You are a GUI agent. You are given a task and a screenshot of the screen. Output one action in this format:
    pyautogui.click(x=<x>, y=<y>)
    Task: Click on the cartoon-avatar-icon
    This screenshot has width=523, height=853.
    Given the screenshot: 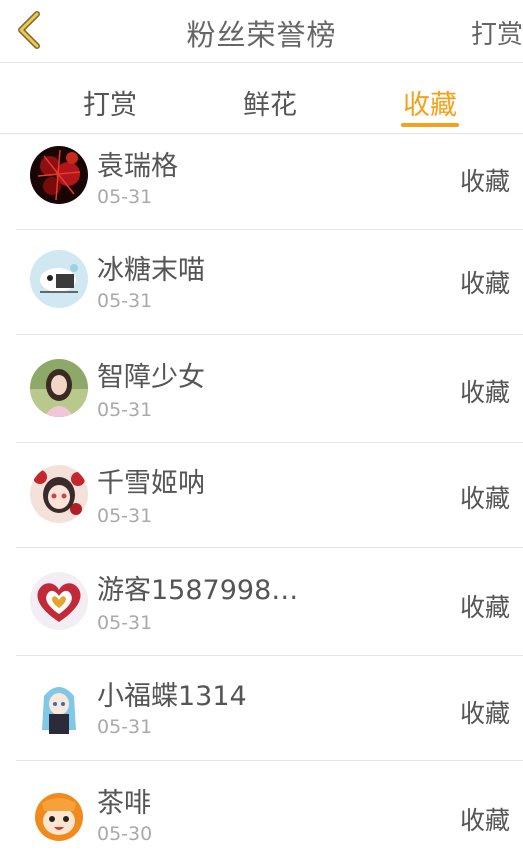 What is the action you would take?
    pyautogui.click(x=59, y=279)
    